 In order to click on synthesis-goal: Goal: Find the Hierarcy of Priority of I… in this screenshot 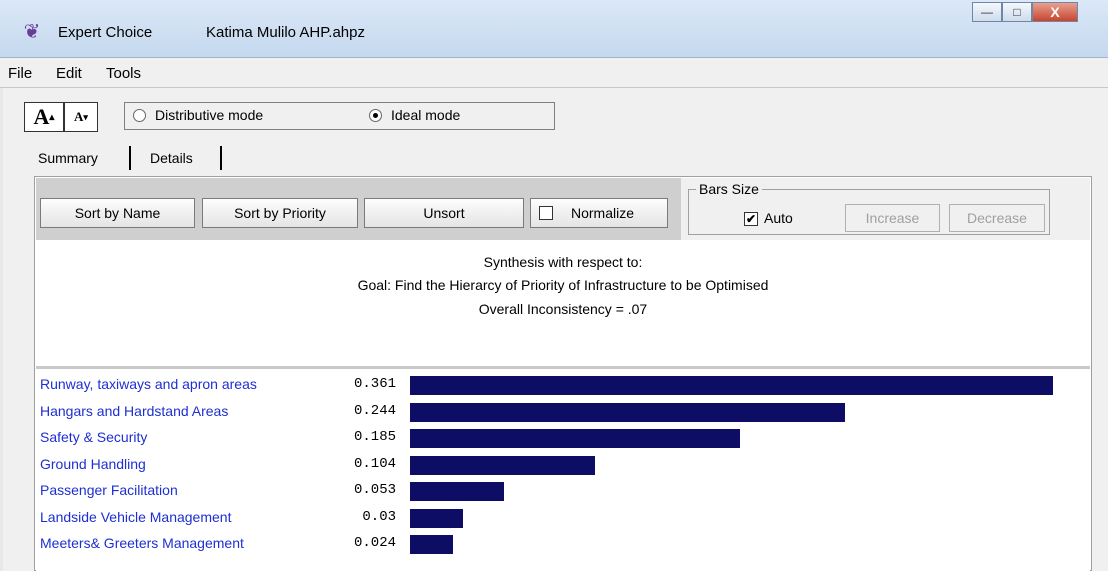, I will do `click(563, 285)`.